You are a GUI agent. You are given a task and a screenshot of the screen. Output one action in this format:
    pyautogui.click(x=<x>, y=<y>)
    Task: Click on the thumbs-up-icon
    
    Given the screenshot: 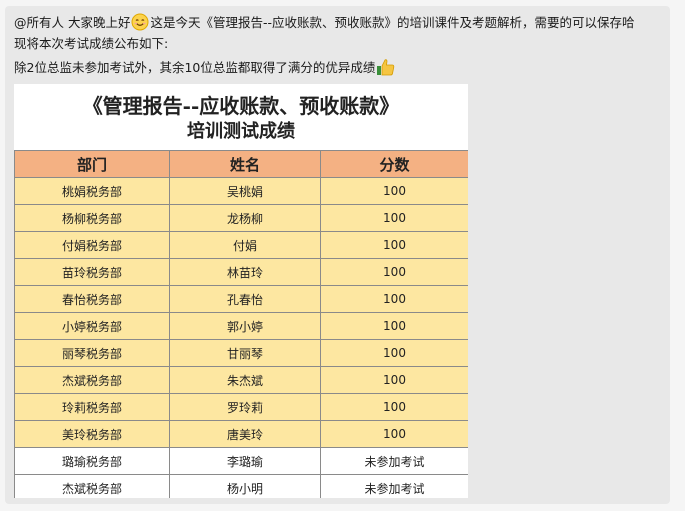 What is the action you would take?
    pyautogui.click(x=386, y=69)
    